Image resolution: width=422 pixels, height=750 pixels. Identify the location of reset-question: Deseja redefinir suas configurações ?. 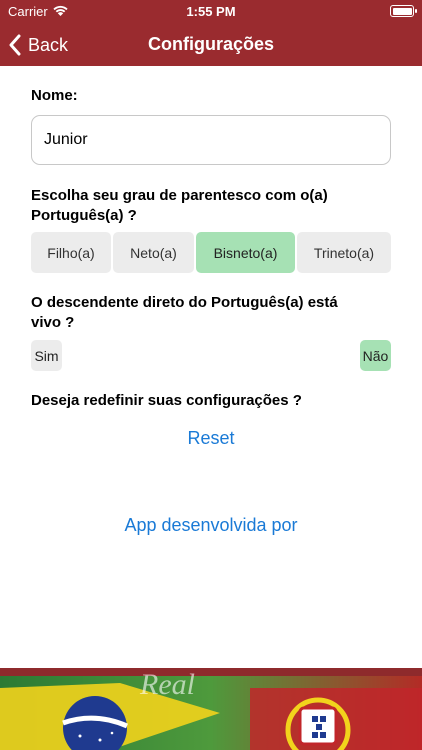
(166, 400).